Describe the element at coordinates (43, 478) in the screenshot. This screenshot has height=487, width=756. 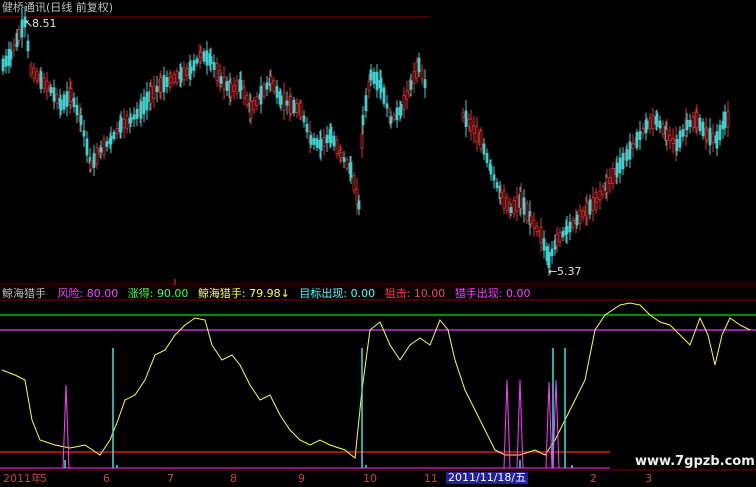
I see `axis-label-may: 5` at that location.